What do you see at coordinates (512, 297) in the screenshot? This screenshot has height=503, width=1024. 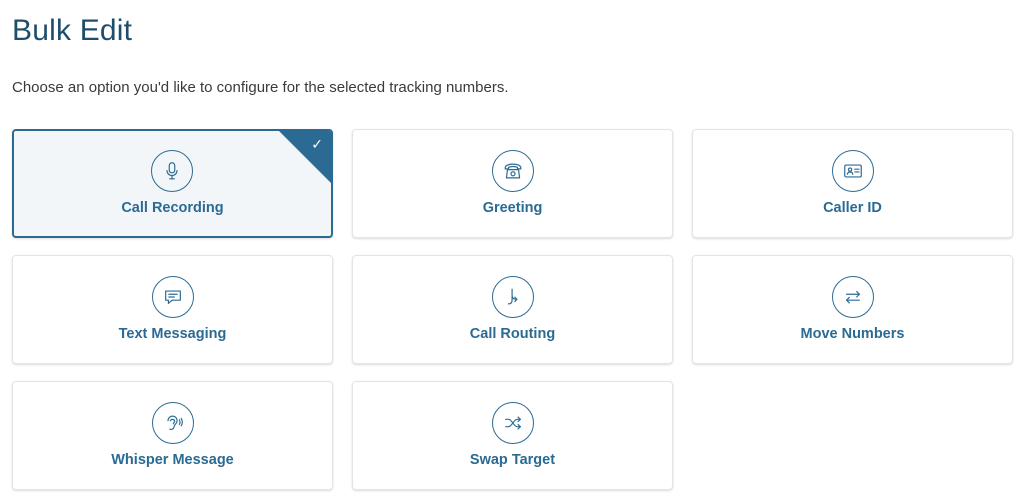 I see `routing-arrow-icon` at bounding box center [512, 297].